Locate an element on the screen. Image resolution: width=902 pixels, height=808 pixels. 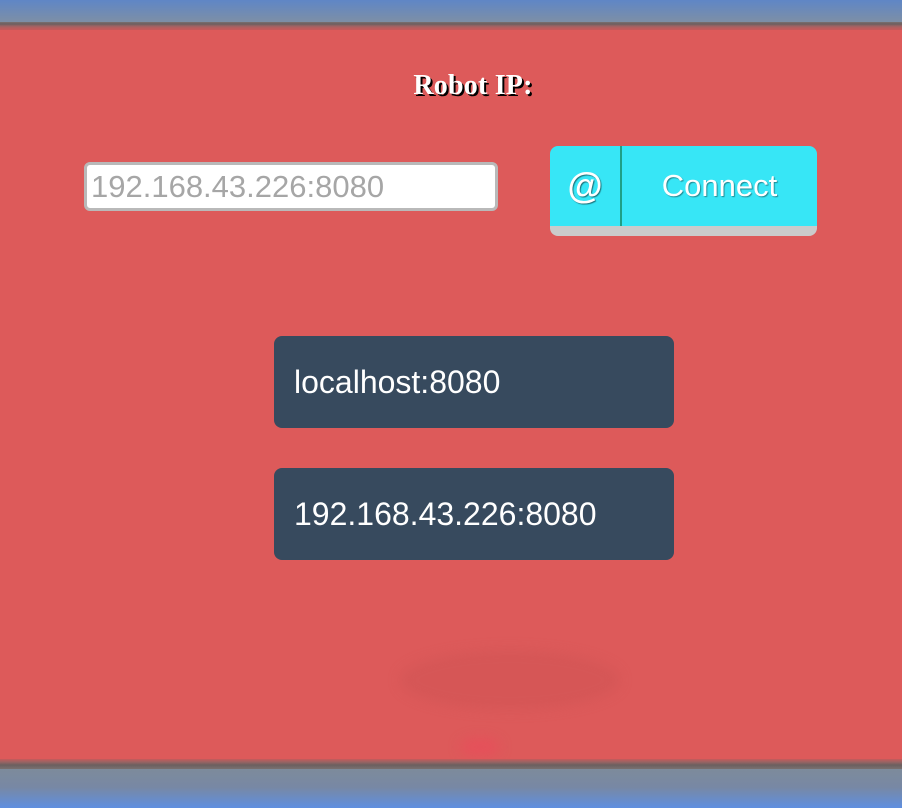
at-icon: @ is located at coordinates (586, 186).